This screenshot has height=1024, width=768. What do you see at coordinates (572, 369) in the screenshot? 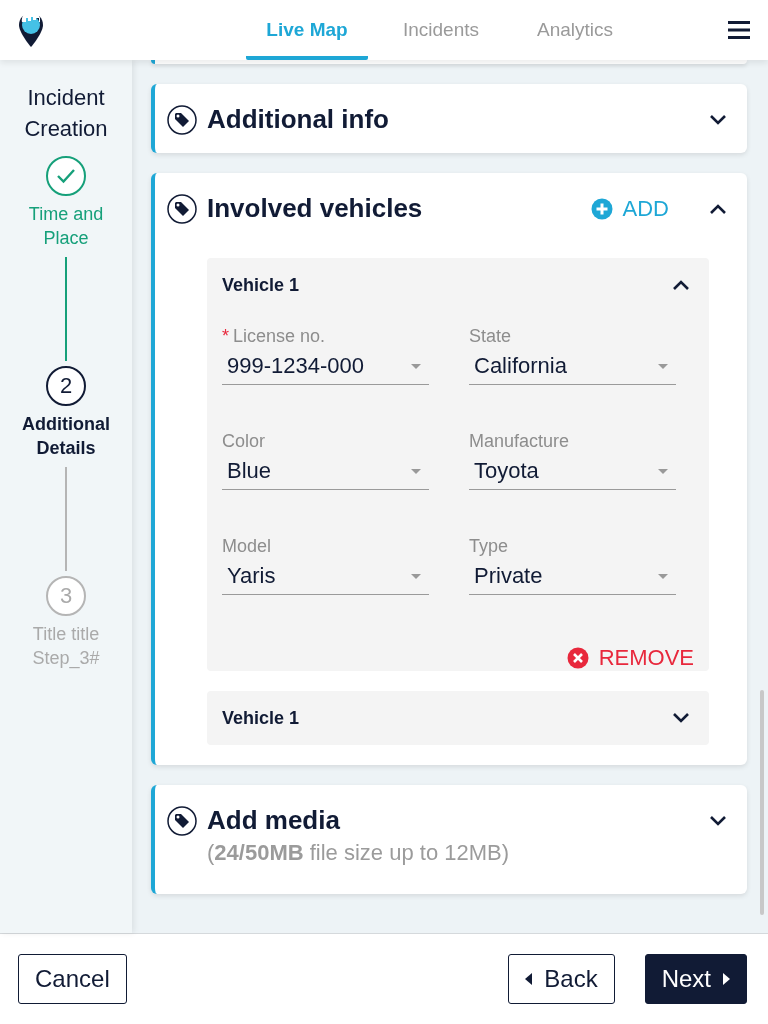
I see `select-field: California` at bounding box center [572, 369].